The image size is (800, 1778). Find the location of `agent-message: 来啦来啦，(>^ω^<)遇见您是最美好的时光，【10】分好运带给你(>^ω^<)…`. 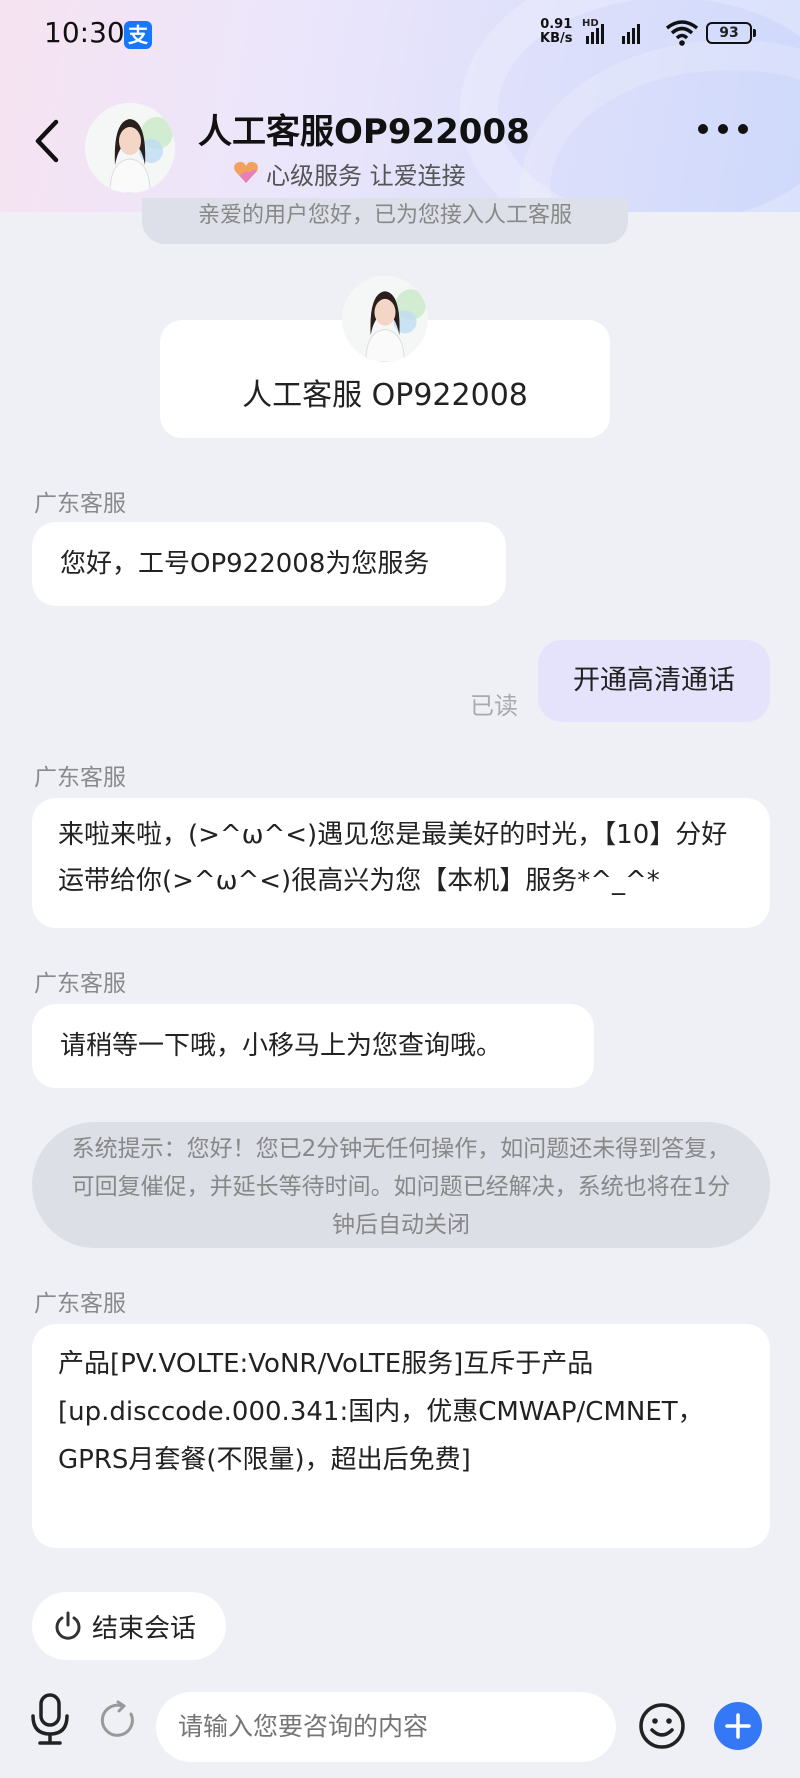

agent-message: 来啦来啦，(>^ω^<)遇见您是最美好的时光，【10】分好运带给你(>^ω^<)… is located at coordinates (401, 863).